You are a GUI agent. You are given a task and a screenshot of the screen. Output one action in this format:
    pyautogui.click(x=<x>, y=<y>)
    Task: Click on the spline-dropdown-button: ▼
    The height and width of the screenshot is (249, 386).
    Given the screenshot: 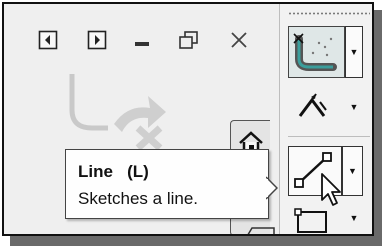 What is the action you would take?
    pyautogui.click(x=354, y=52)
    